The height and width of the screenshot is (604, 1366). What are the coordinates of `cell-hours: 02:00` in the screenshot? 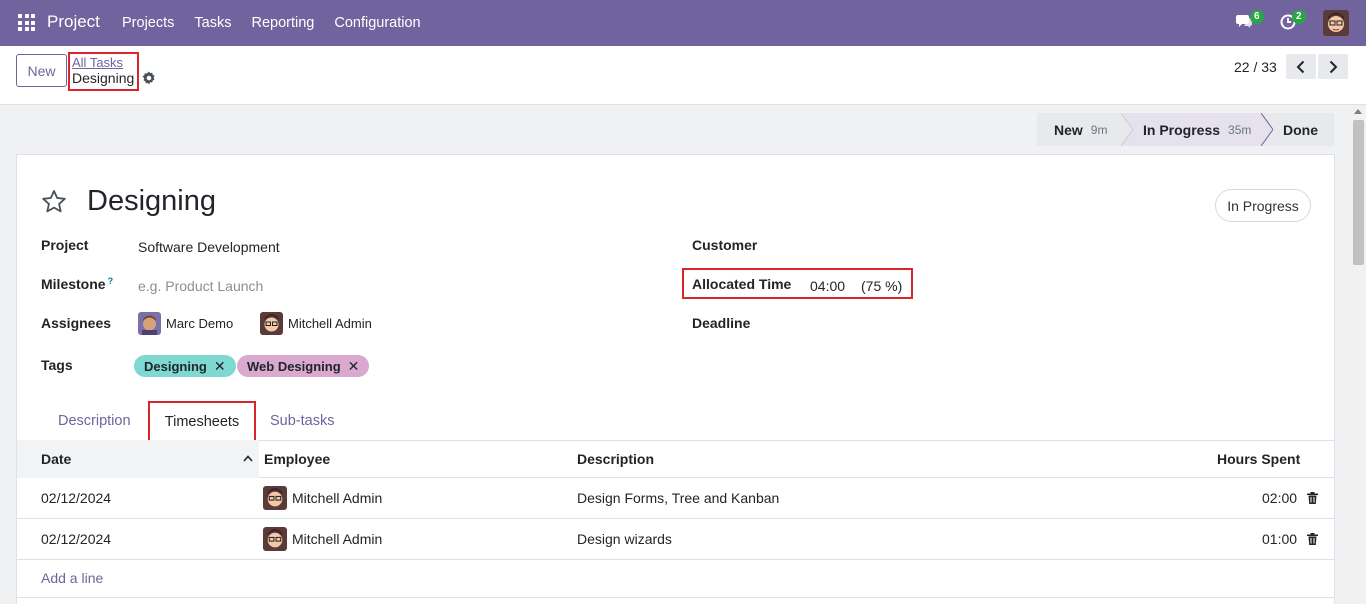 It's located at (1280, 498).